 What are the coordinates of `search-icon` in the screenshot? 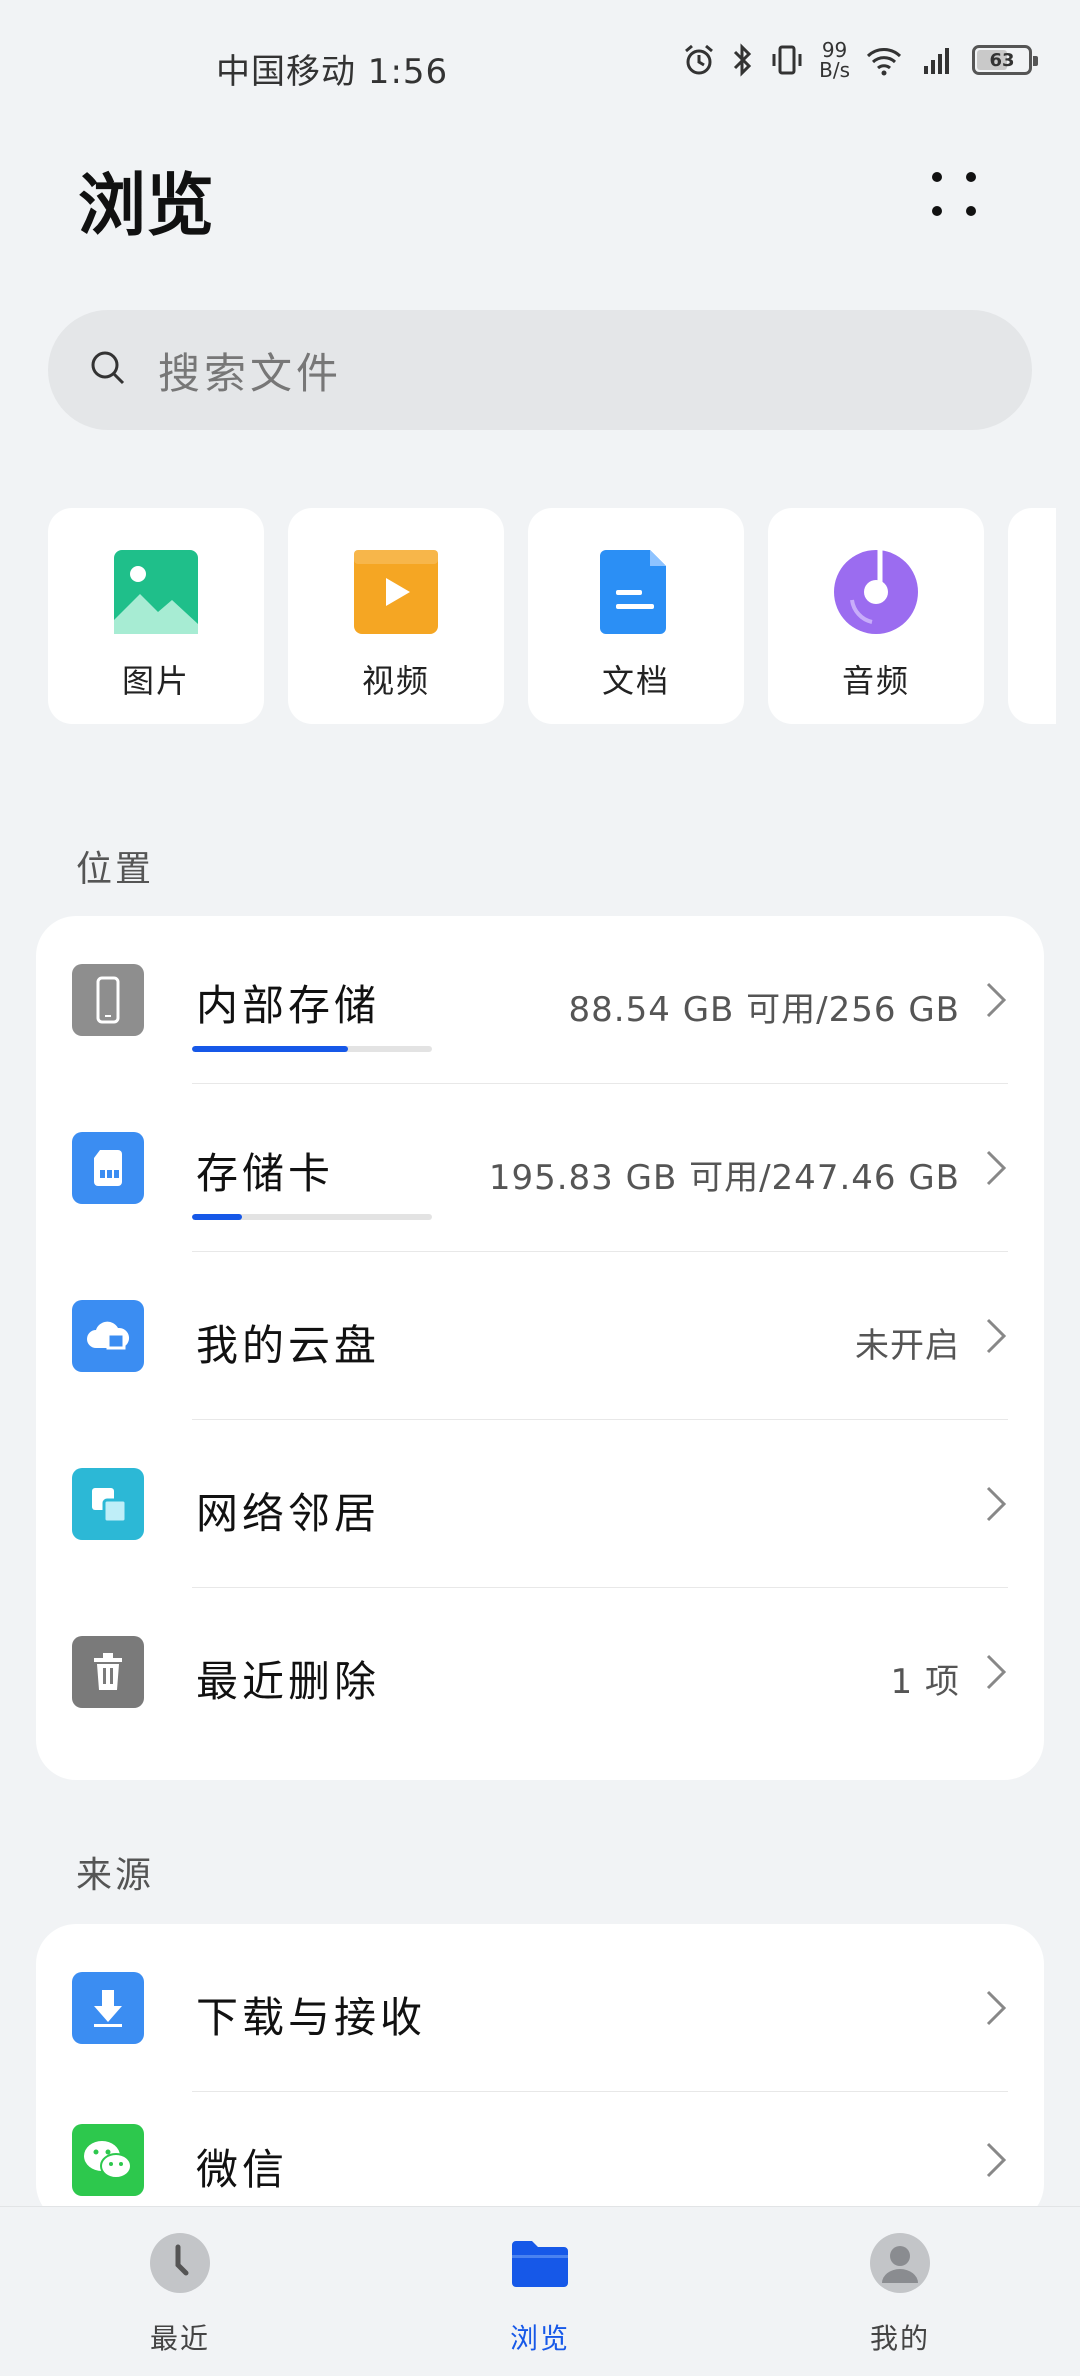 It's located at (123, 370).